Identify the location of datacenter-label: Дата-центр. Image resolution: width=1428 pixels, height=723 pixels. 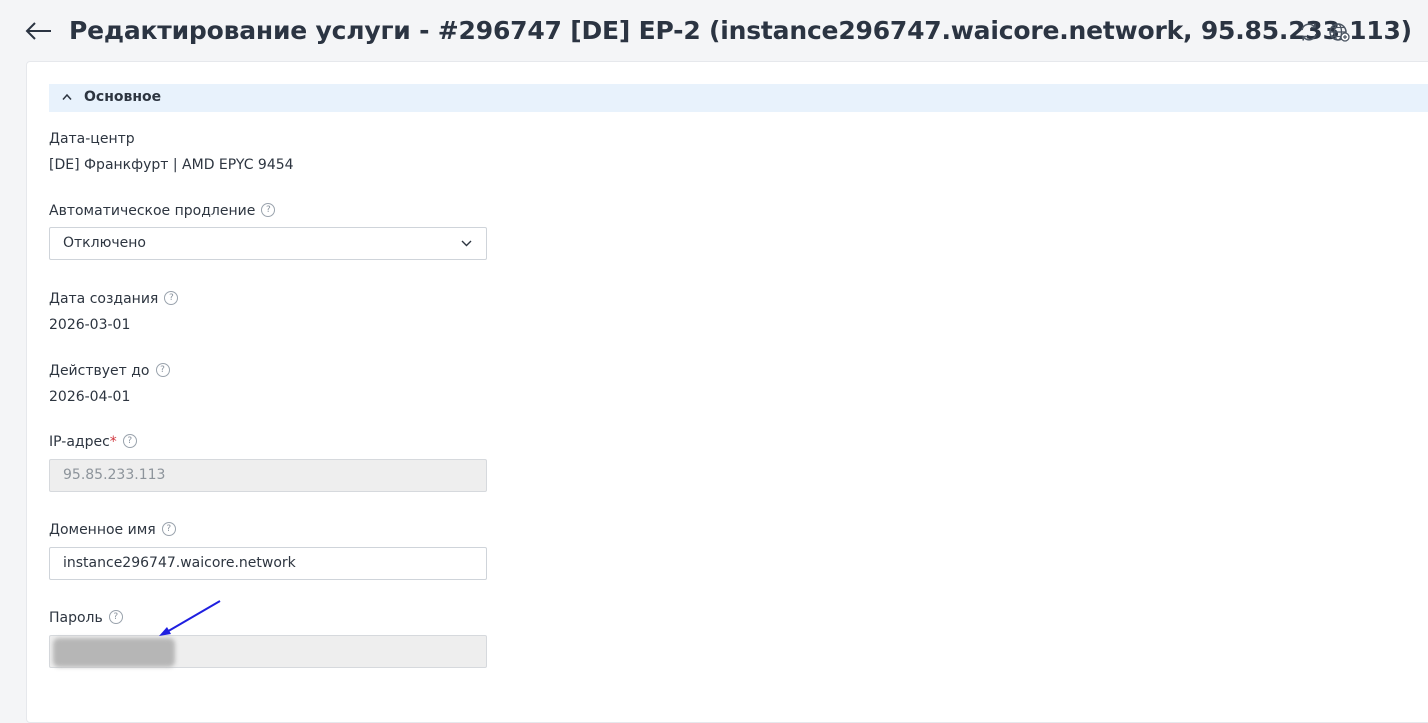
(92, 139).